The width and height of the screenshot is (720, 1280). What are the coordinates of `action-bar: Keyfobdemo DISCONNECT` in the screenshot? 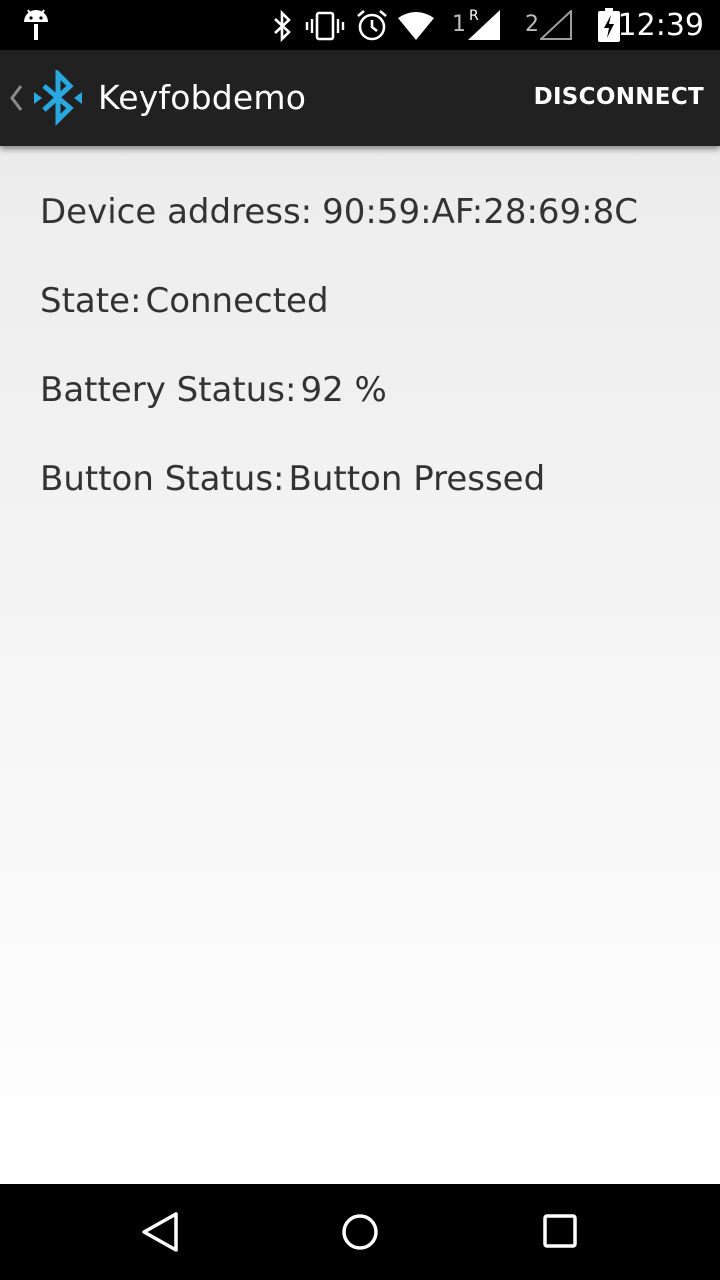 It's located at (360, 98).